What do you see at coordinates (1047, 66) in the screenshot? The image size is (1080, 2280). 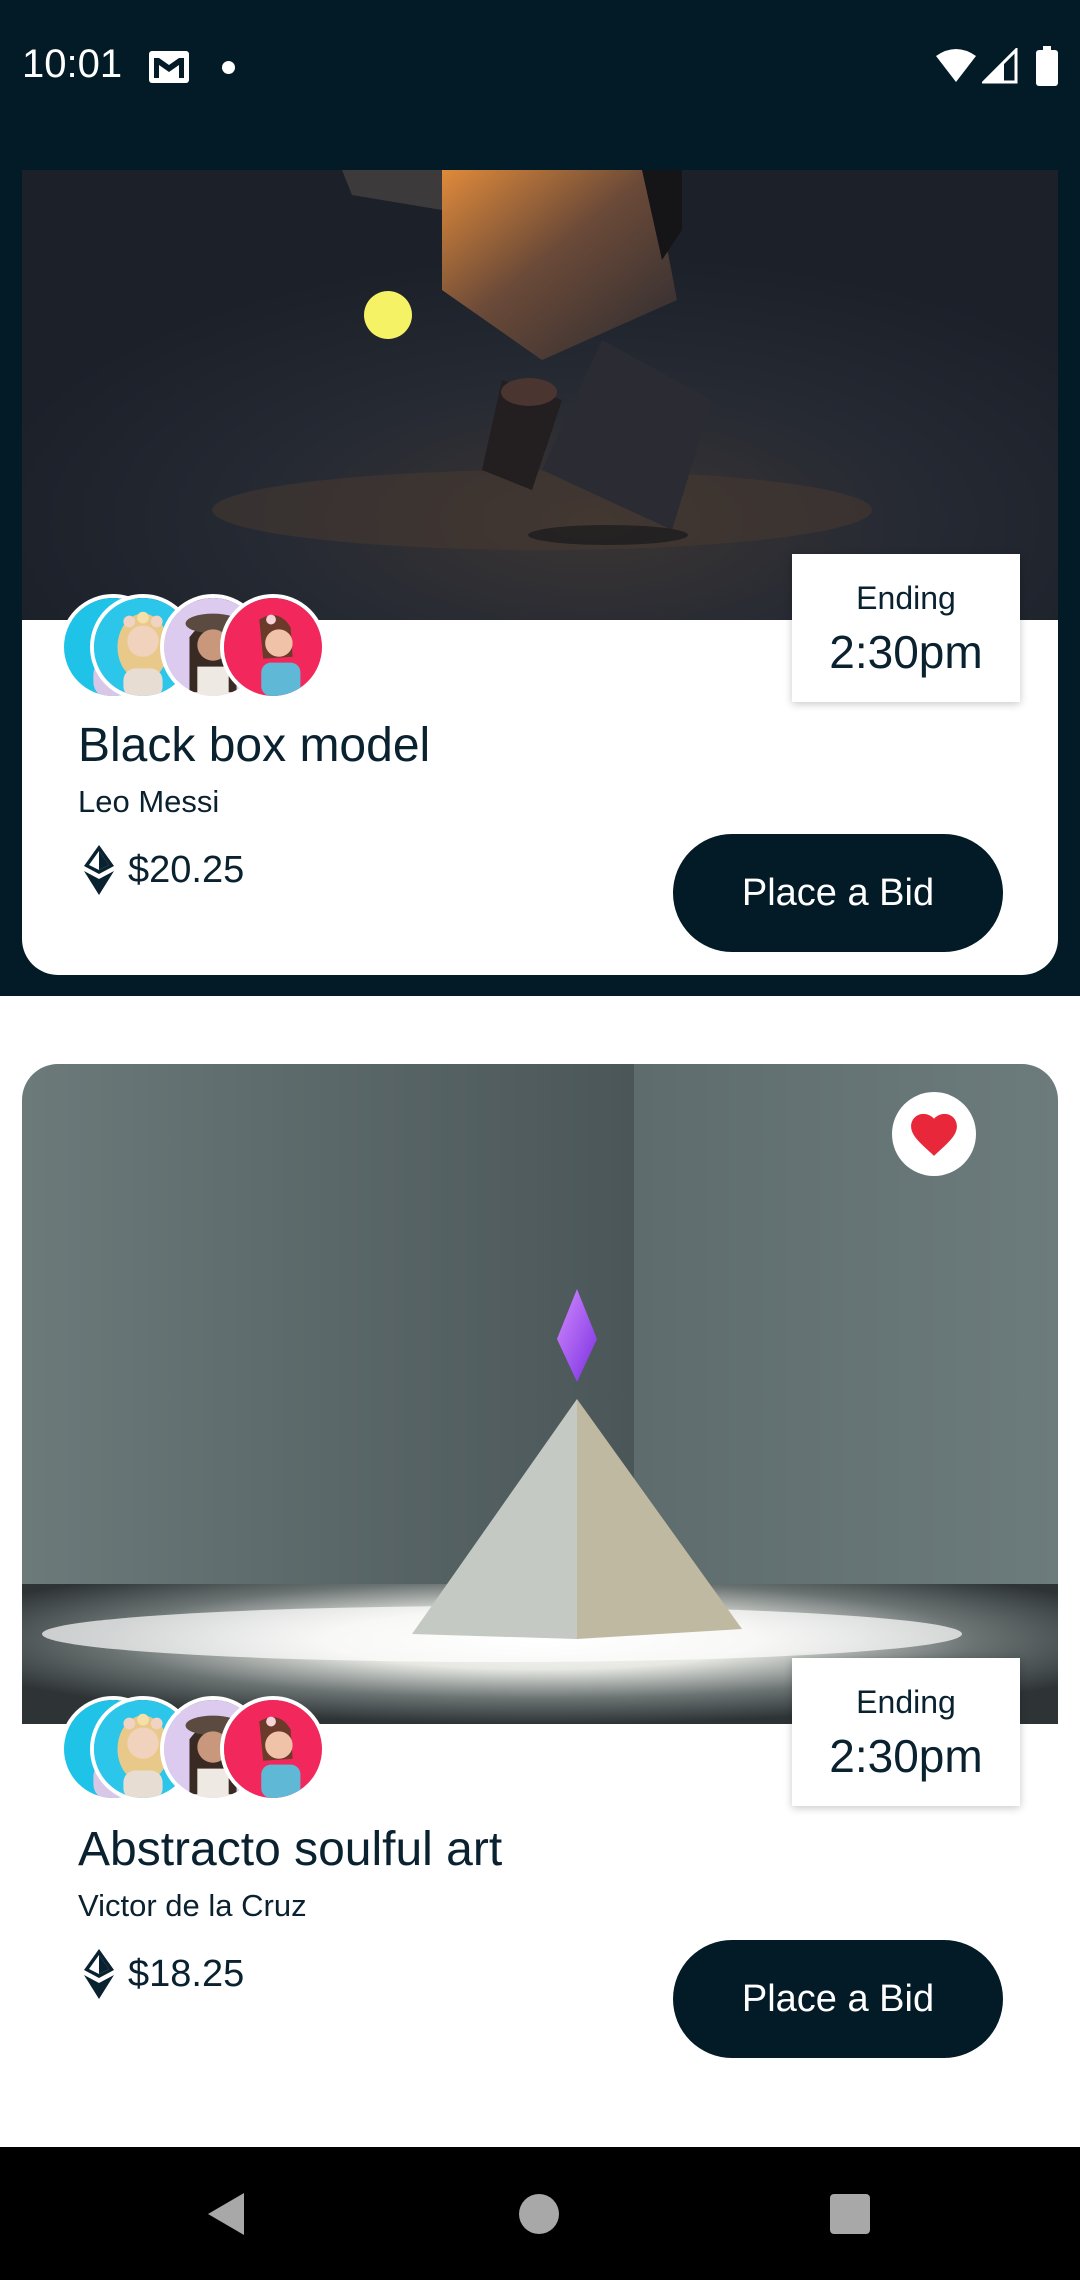 I see `battery-icon` at bounding box center [1047, 66].